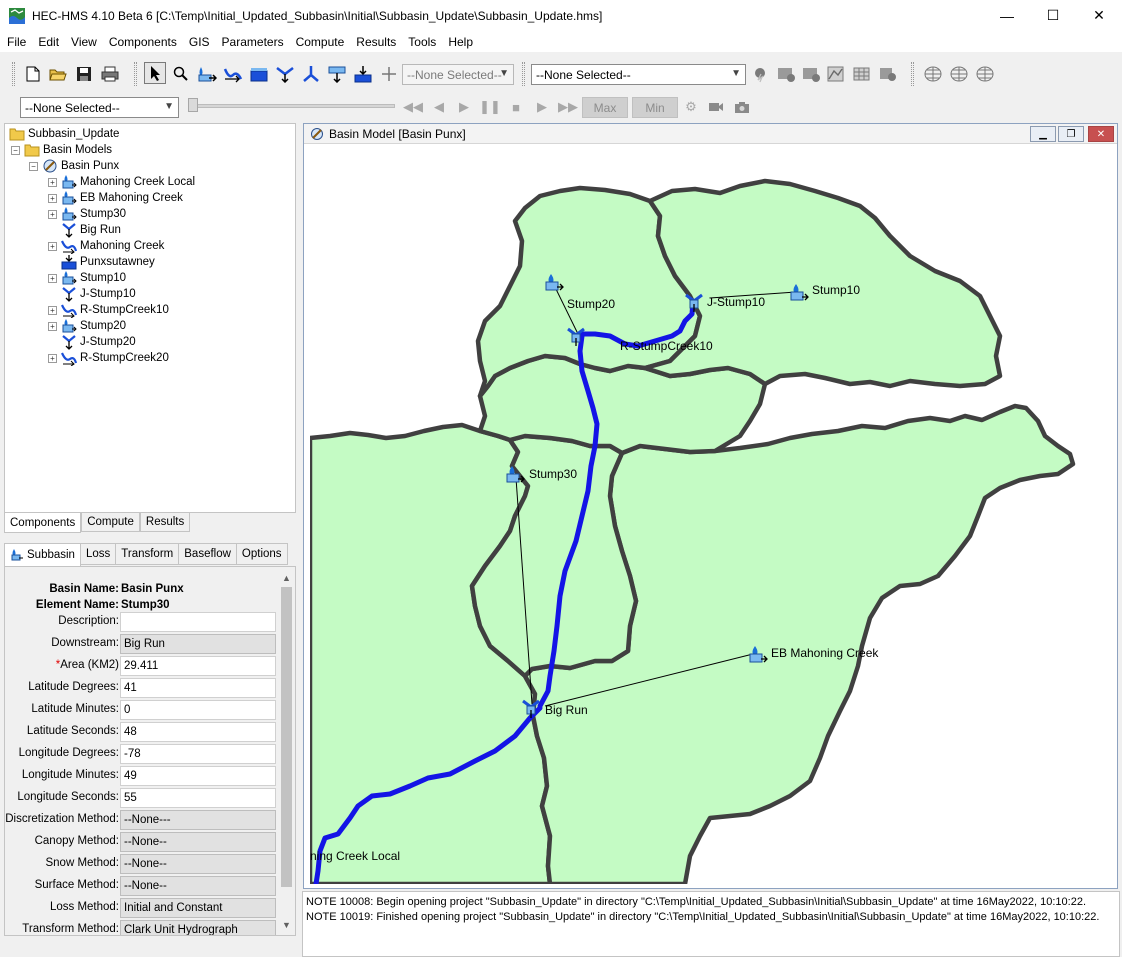 The height and width of the screenshot is (957, 1122). What do you see at coordinates (108, 310) in the screenshot?
I see `tree-item: + R-StumpCreek10` at bounding box center [108, 310].